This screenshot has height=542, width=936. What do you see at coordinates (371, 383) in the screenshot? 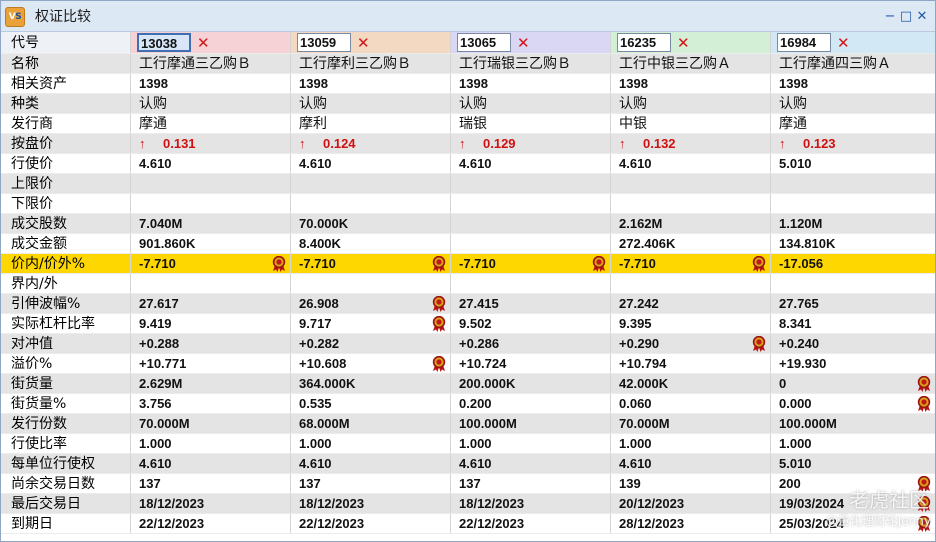
I see `table-cell: 364.000K` at bounding box center [371, 383].